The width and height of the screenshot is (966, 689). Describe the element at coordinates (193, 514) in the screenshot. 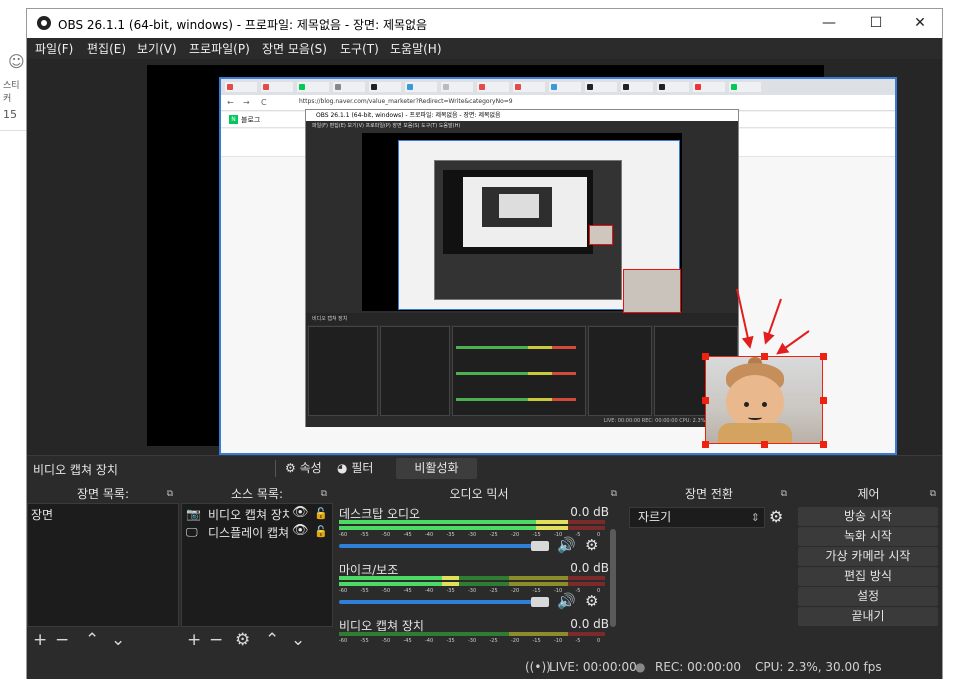

I see `camera-icon: 📷` at that location.